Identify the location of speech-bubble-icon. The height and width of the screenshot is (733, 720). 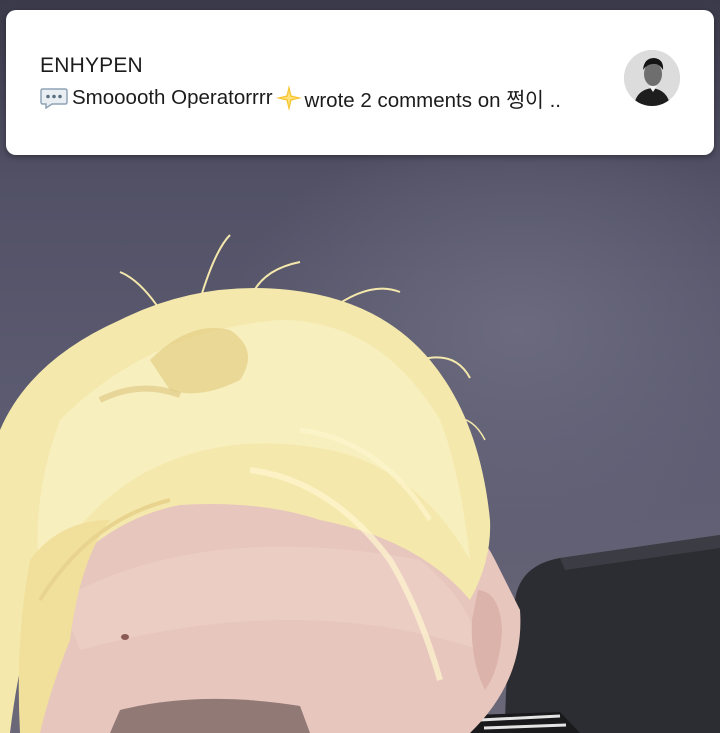
(54, 98).